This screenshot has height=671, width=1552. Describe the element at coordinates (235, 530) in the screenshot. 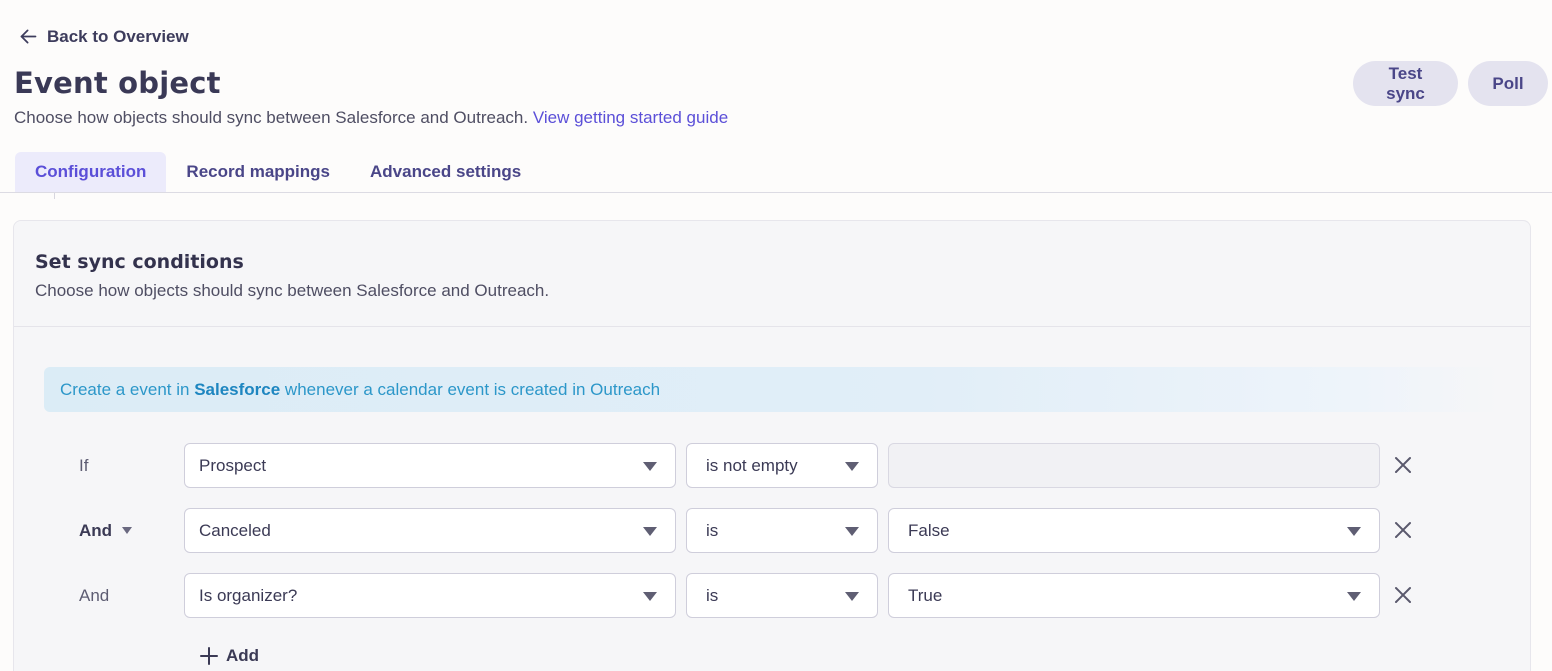

I see `field-select-value: Canceled` at that location.